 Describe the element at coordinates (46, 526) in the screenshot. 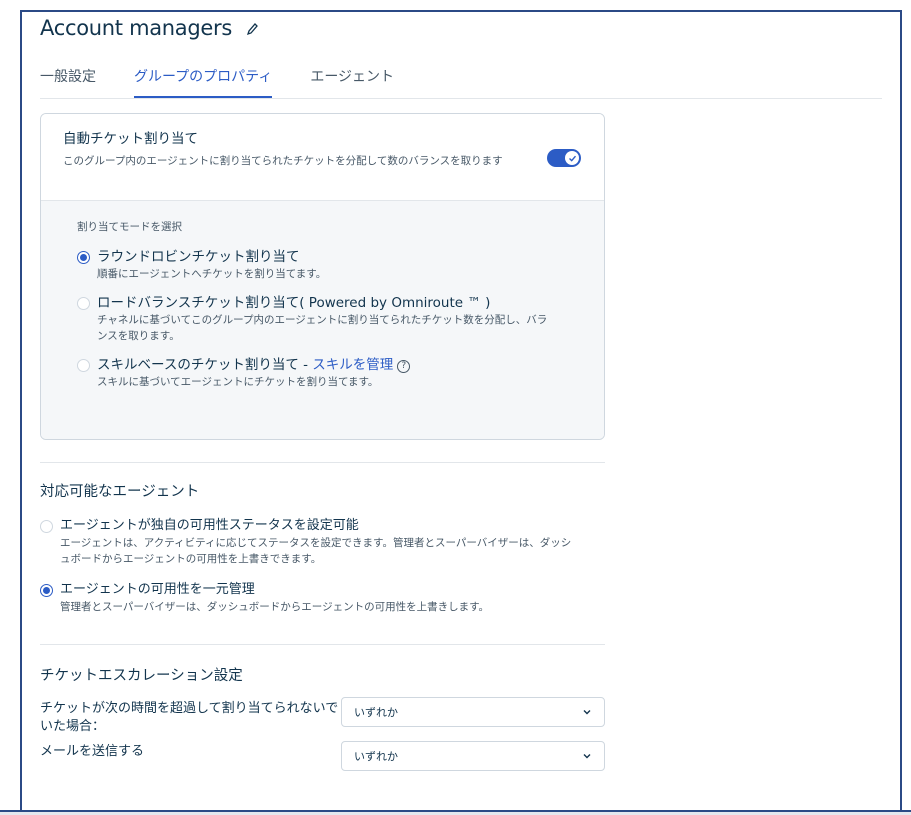

I see `agent-self-status-radio` at that location.